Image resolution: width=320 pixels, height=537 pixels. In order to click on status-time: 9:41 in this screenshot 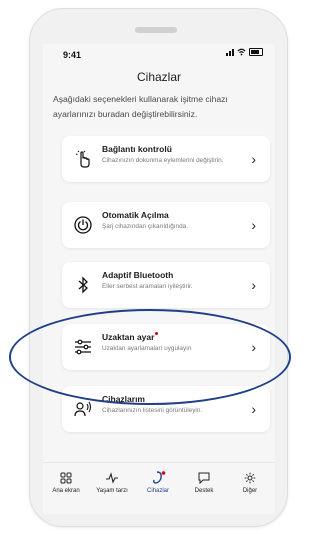, I will do `click(72, 55)`.